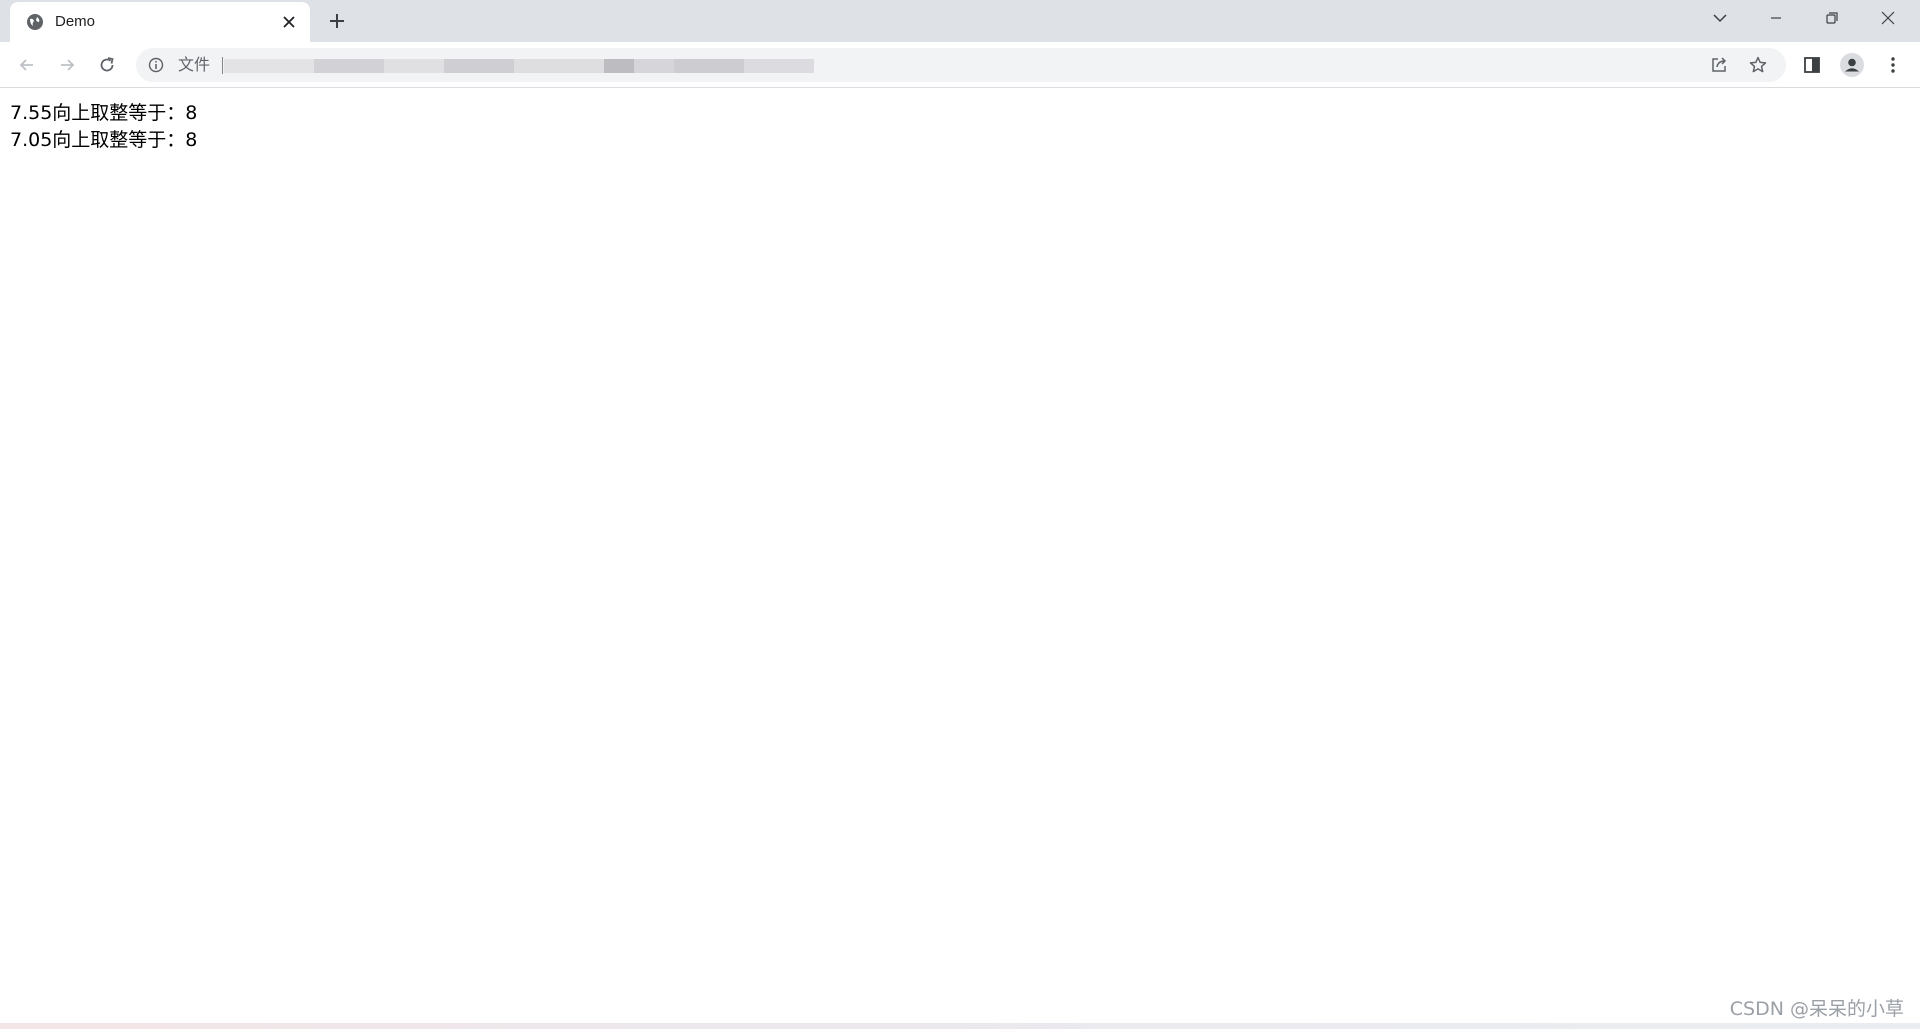  I want to click on arrow-right-icon, so click(68, 65).